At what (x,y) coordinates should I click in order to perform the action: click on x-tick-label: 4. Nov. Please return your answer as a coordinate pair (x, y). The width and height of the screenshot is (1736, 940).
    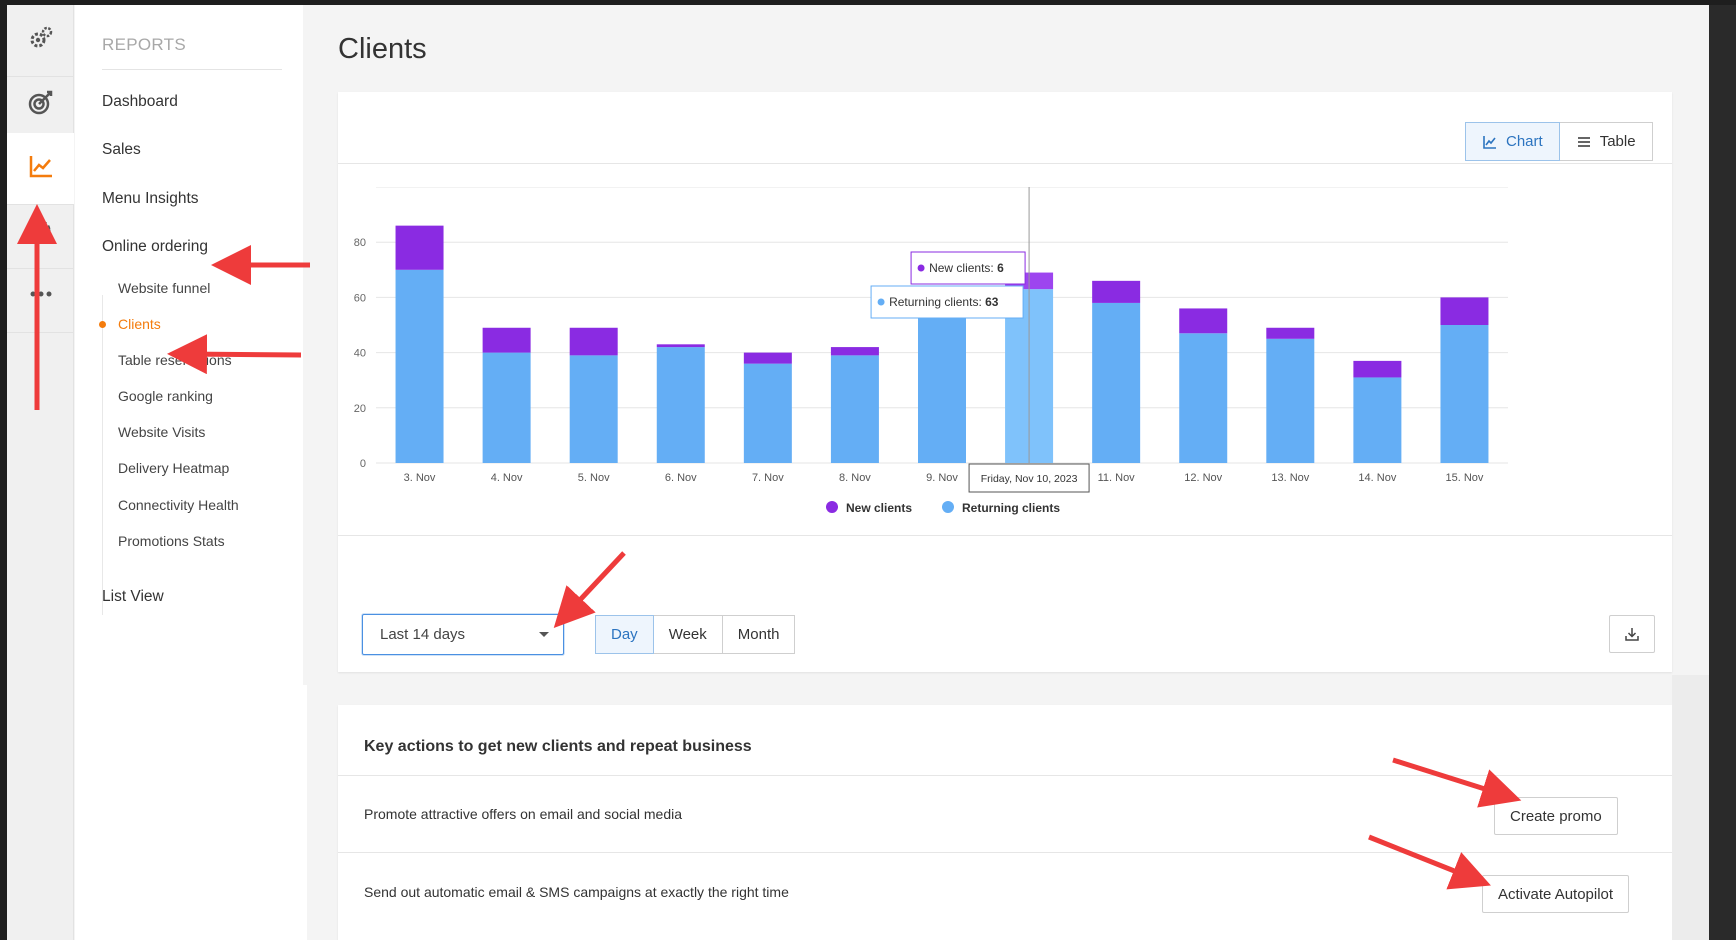
    Looking at the image, I should click on (507, 478).